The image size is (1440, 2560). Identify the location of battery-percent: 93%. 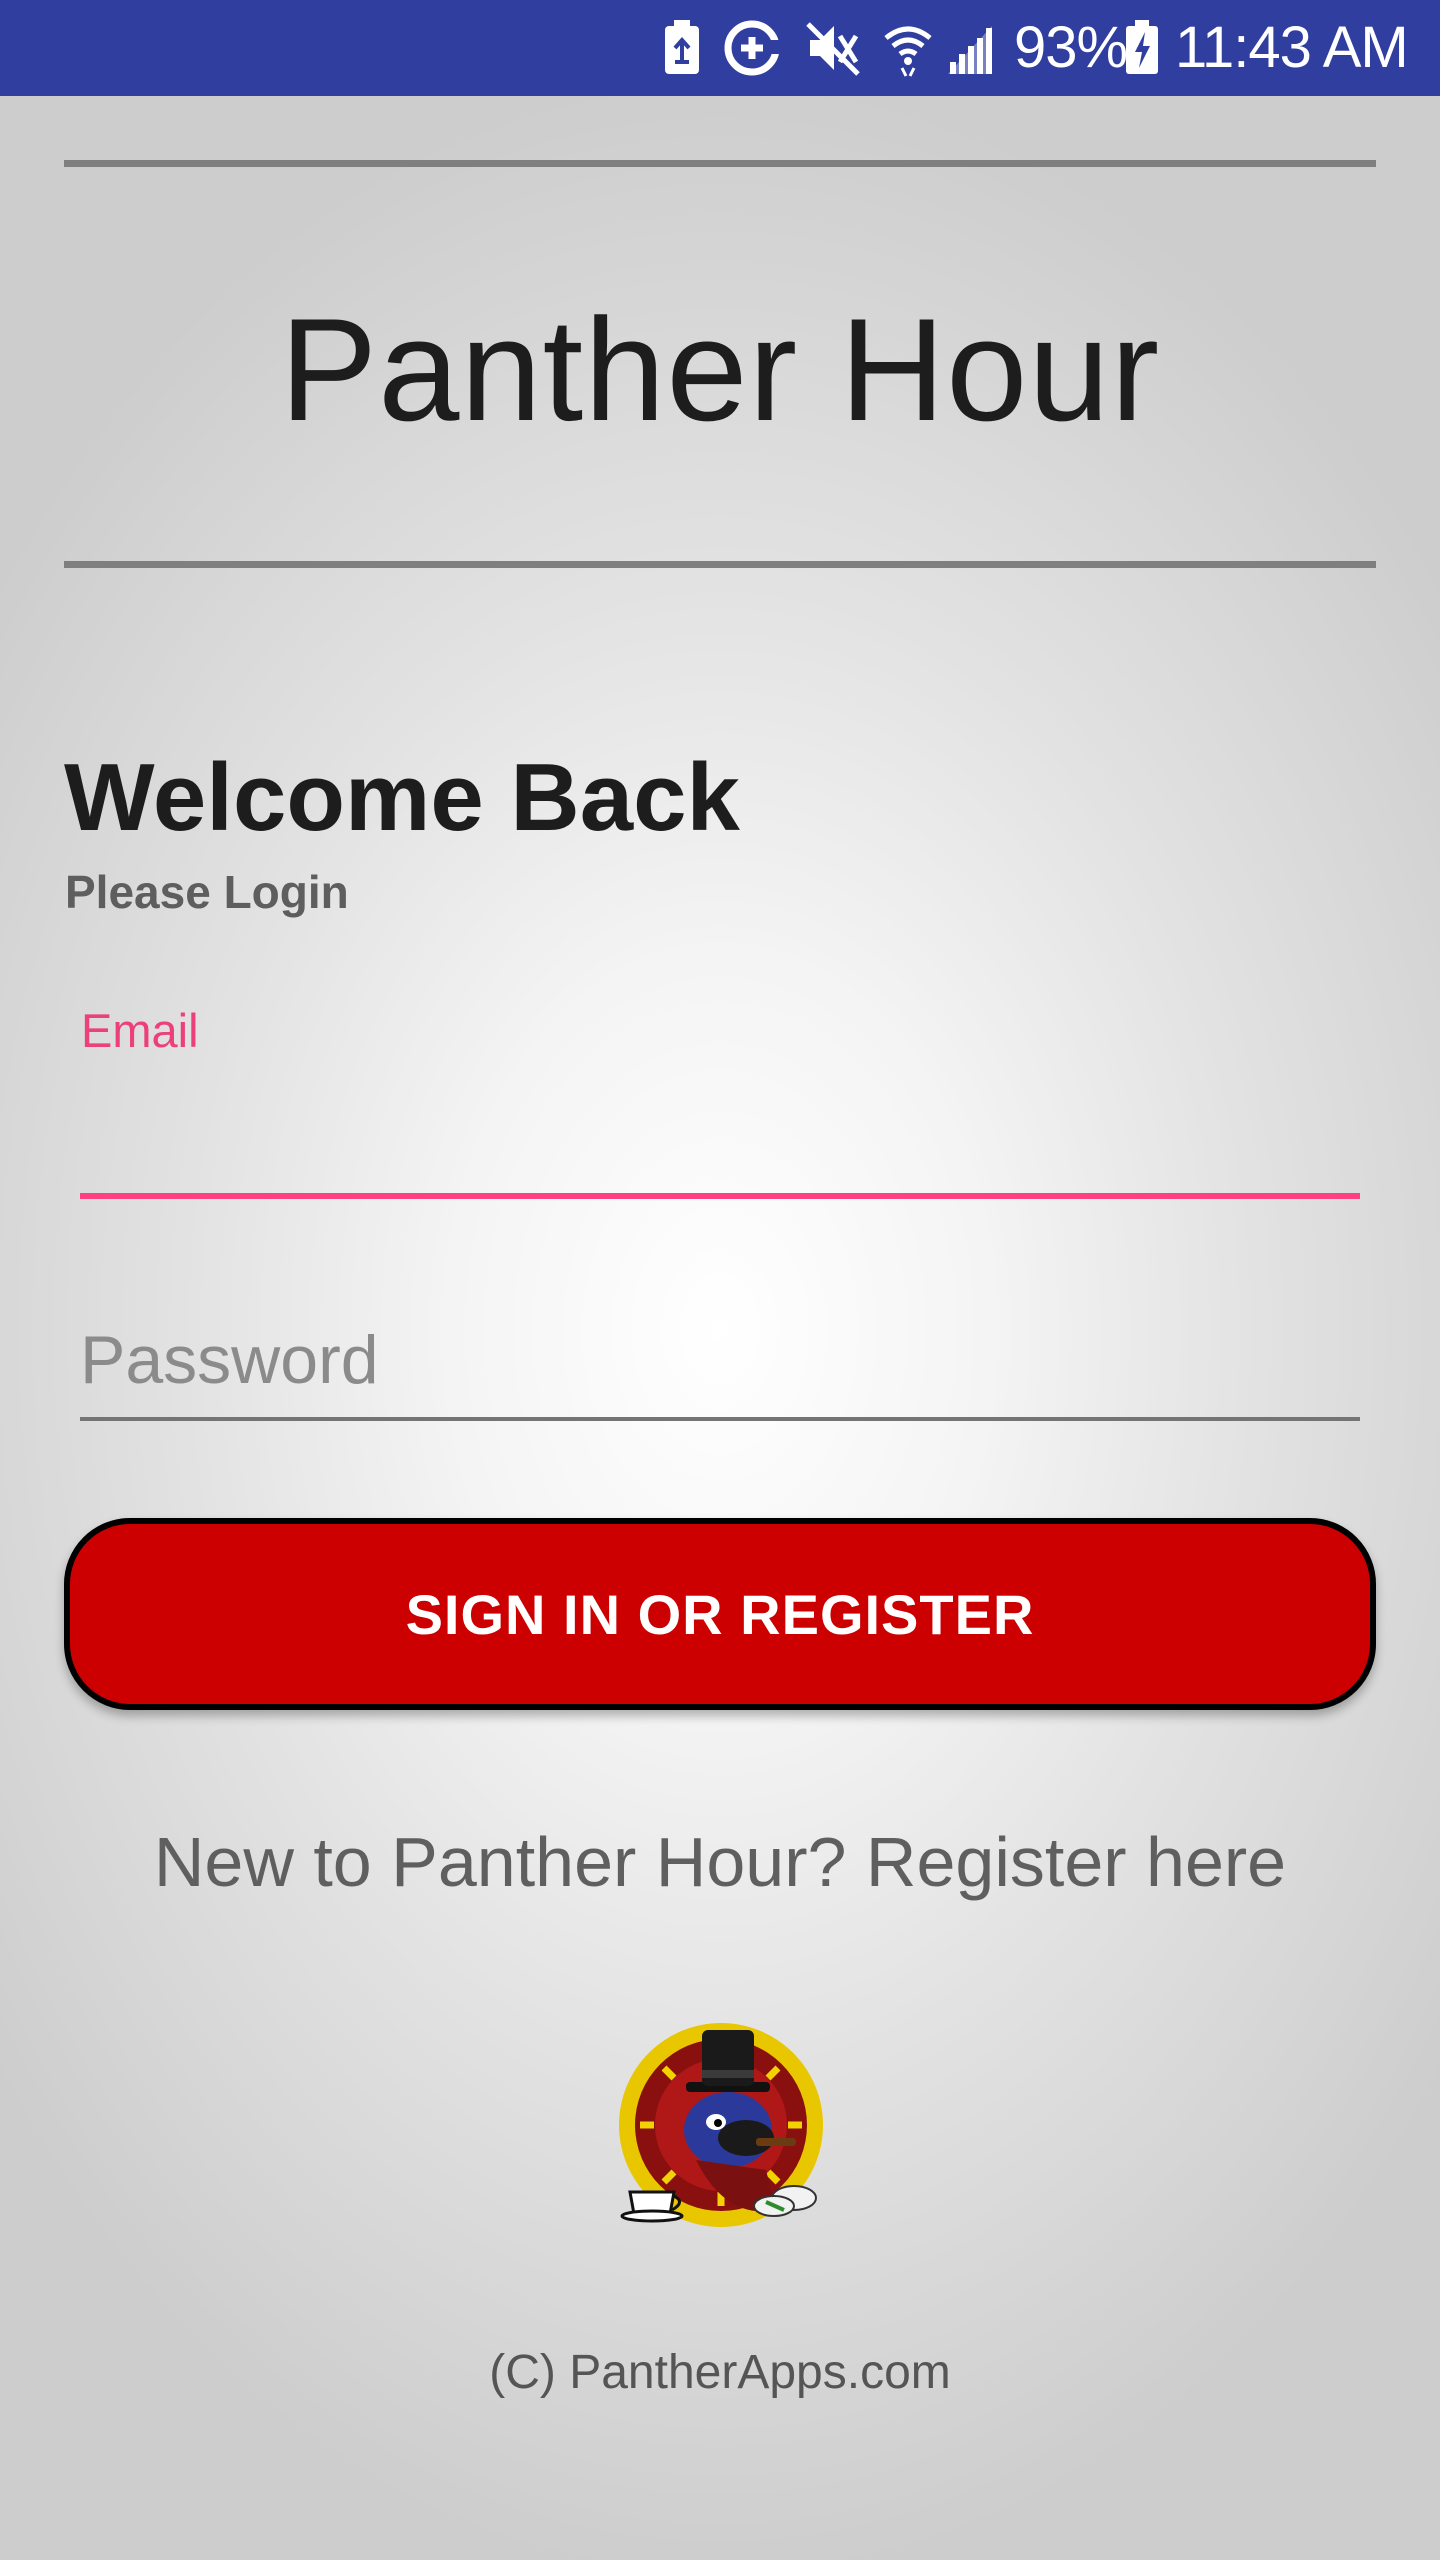
(1071, 47).